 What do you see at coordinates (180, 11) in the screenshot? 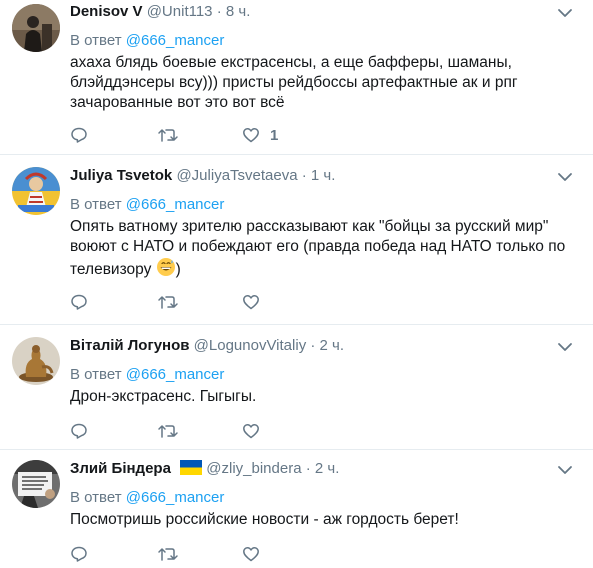
I see `user-handle: @Unit113` at bounding box center [180, 11].